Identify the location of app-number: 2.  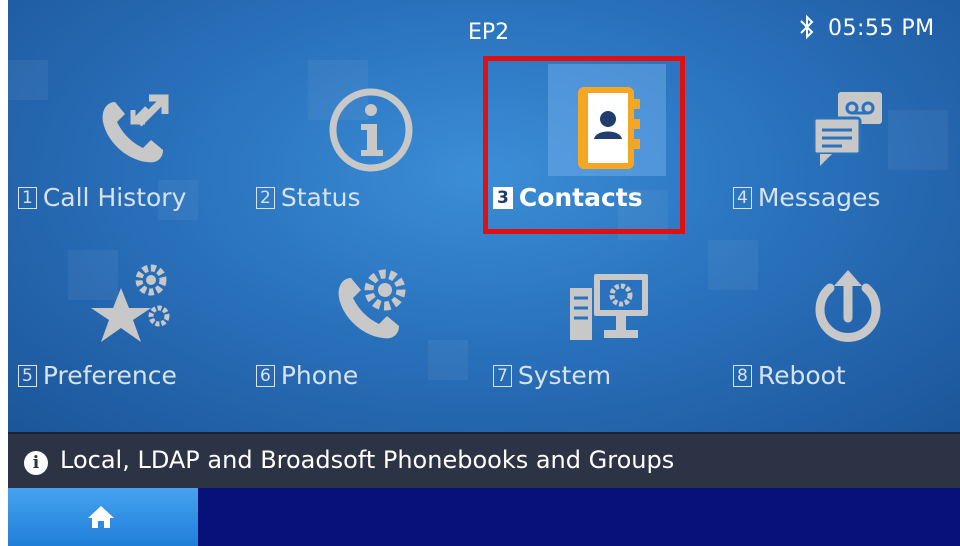
(265, 198).